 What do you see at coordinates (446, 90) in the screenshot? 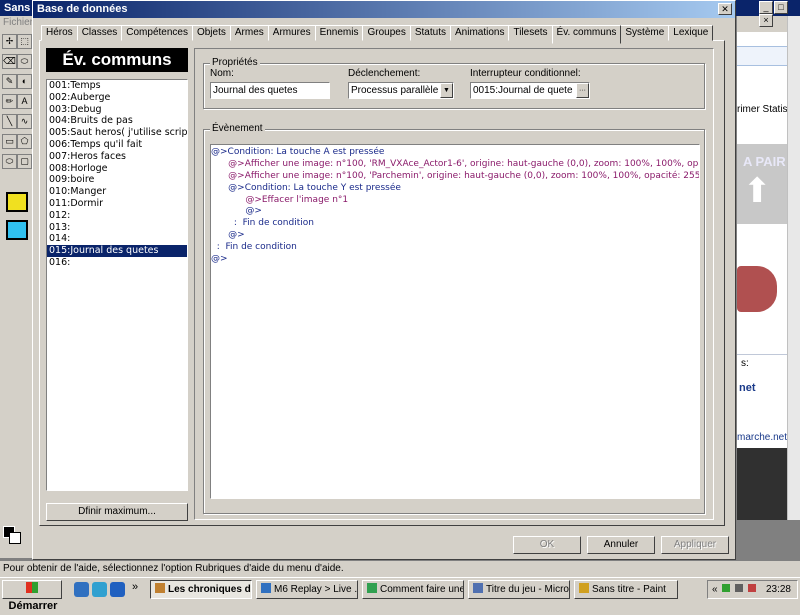
I see `chevron-down-icon: ▼` at bounding box center [446, 90].